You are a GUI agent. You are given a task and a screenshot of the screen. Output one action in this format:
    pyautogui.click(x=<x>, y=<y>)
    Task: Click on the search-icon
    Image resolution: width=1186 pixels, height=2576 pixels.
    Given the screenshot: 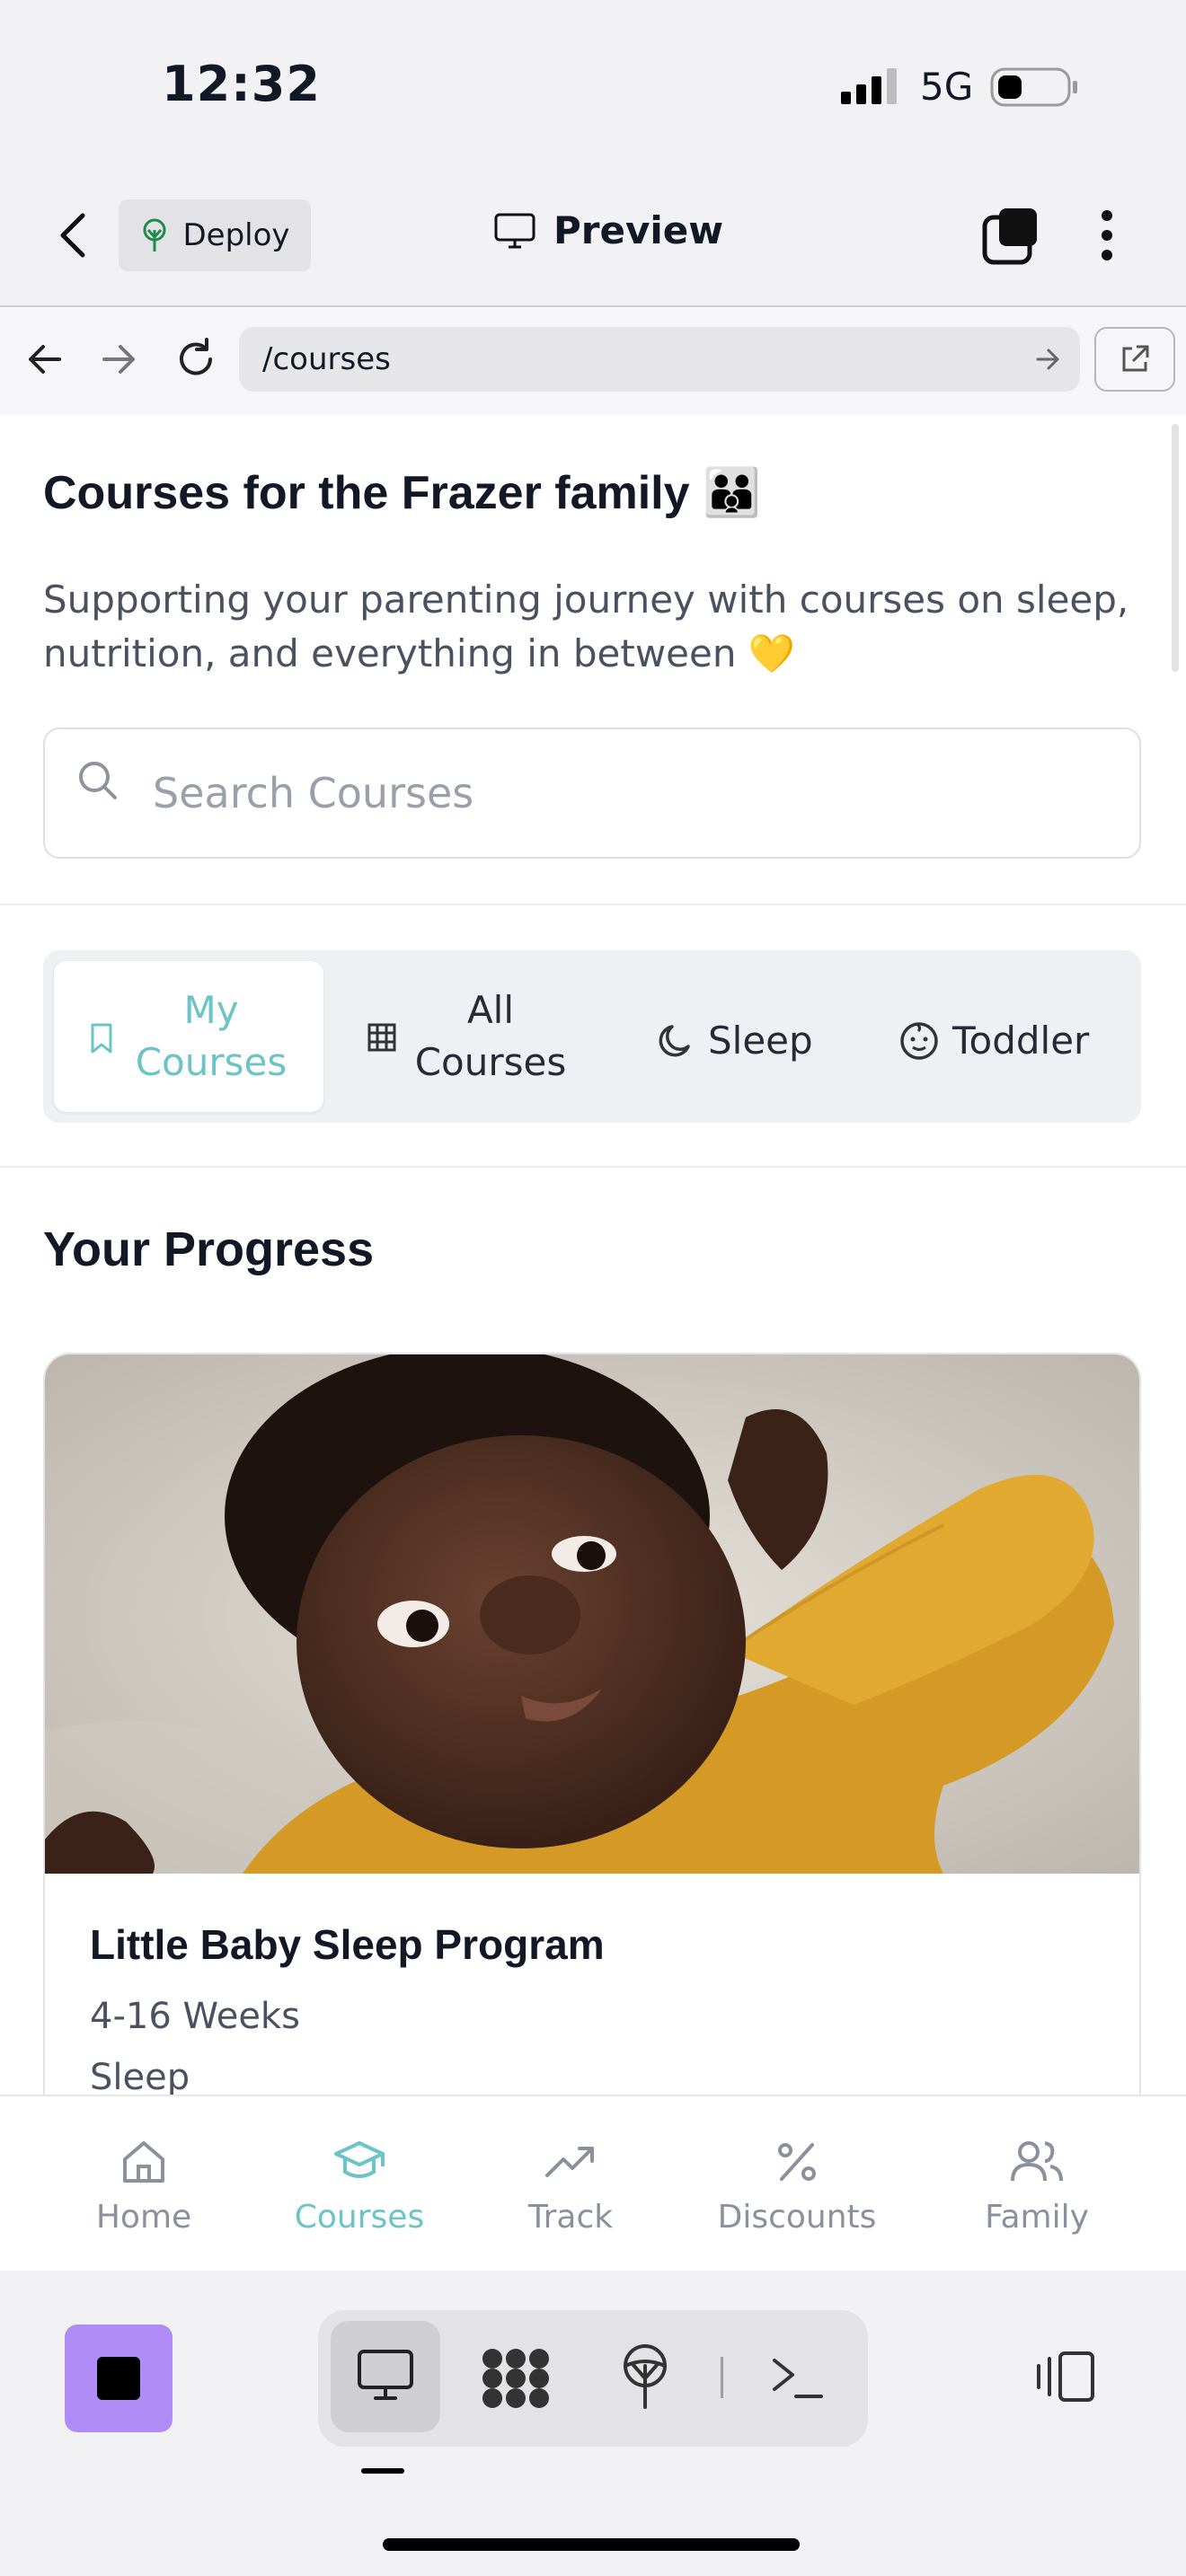 What is the action you would take?
    pyautogui.click(x=98, y=780)
    